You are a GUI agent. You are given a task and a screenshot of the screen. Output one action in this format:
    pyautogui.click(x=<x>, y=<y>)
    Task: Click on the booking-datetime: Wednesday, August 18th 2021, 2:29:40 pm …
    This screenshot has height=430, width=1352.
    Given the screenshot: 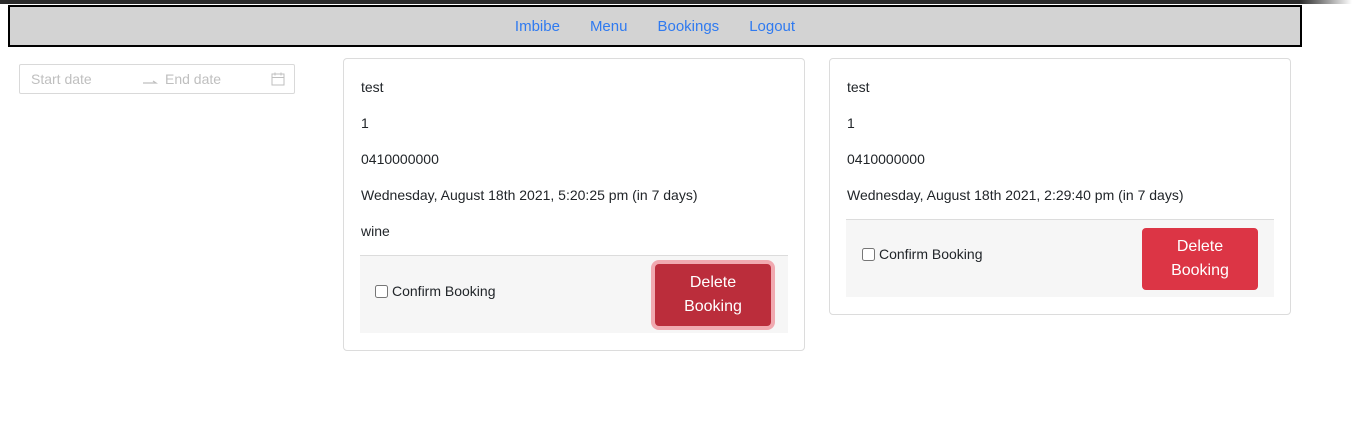 What is the action you would take?
    pyautogui.click(x=1015, y=195)
    